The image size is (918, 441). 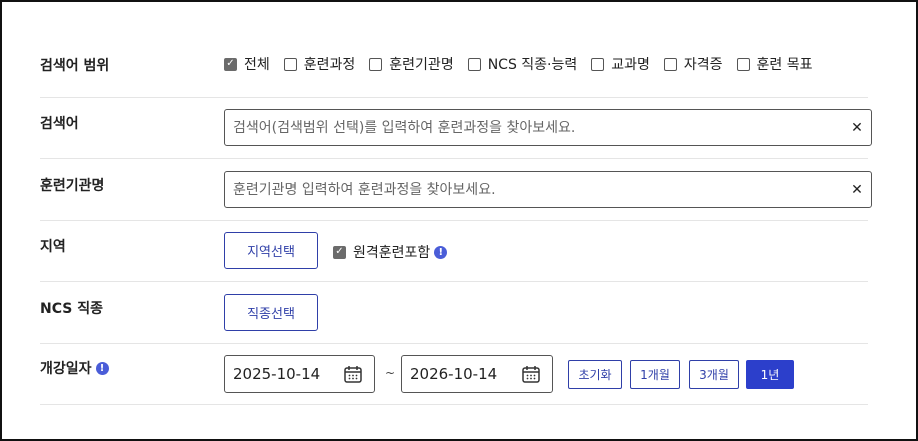 What do you see at coordinates (66, 369) in the screenshot?
I see `date-label-text: 개강일자` at bounding box center [66, 369].